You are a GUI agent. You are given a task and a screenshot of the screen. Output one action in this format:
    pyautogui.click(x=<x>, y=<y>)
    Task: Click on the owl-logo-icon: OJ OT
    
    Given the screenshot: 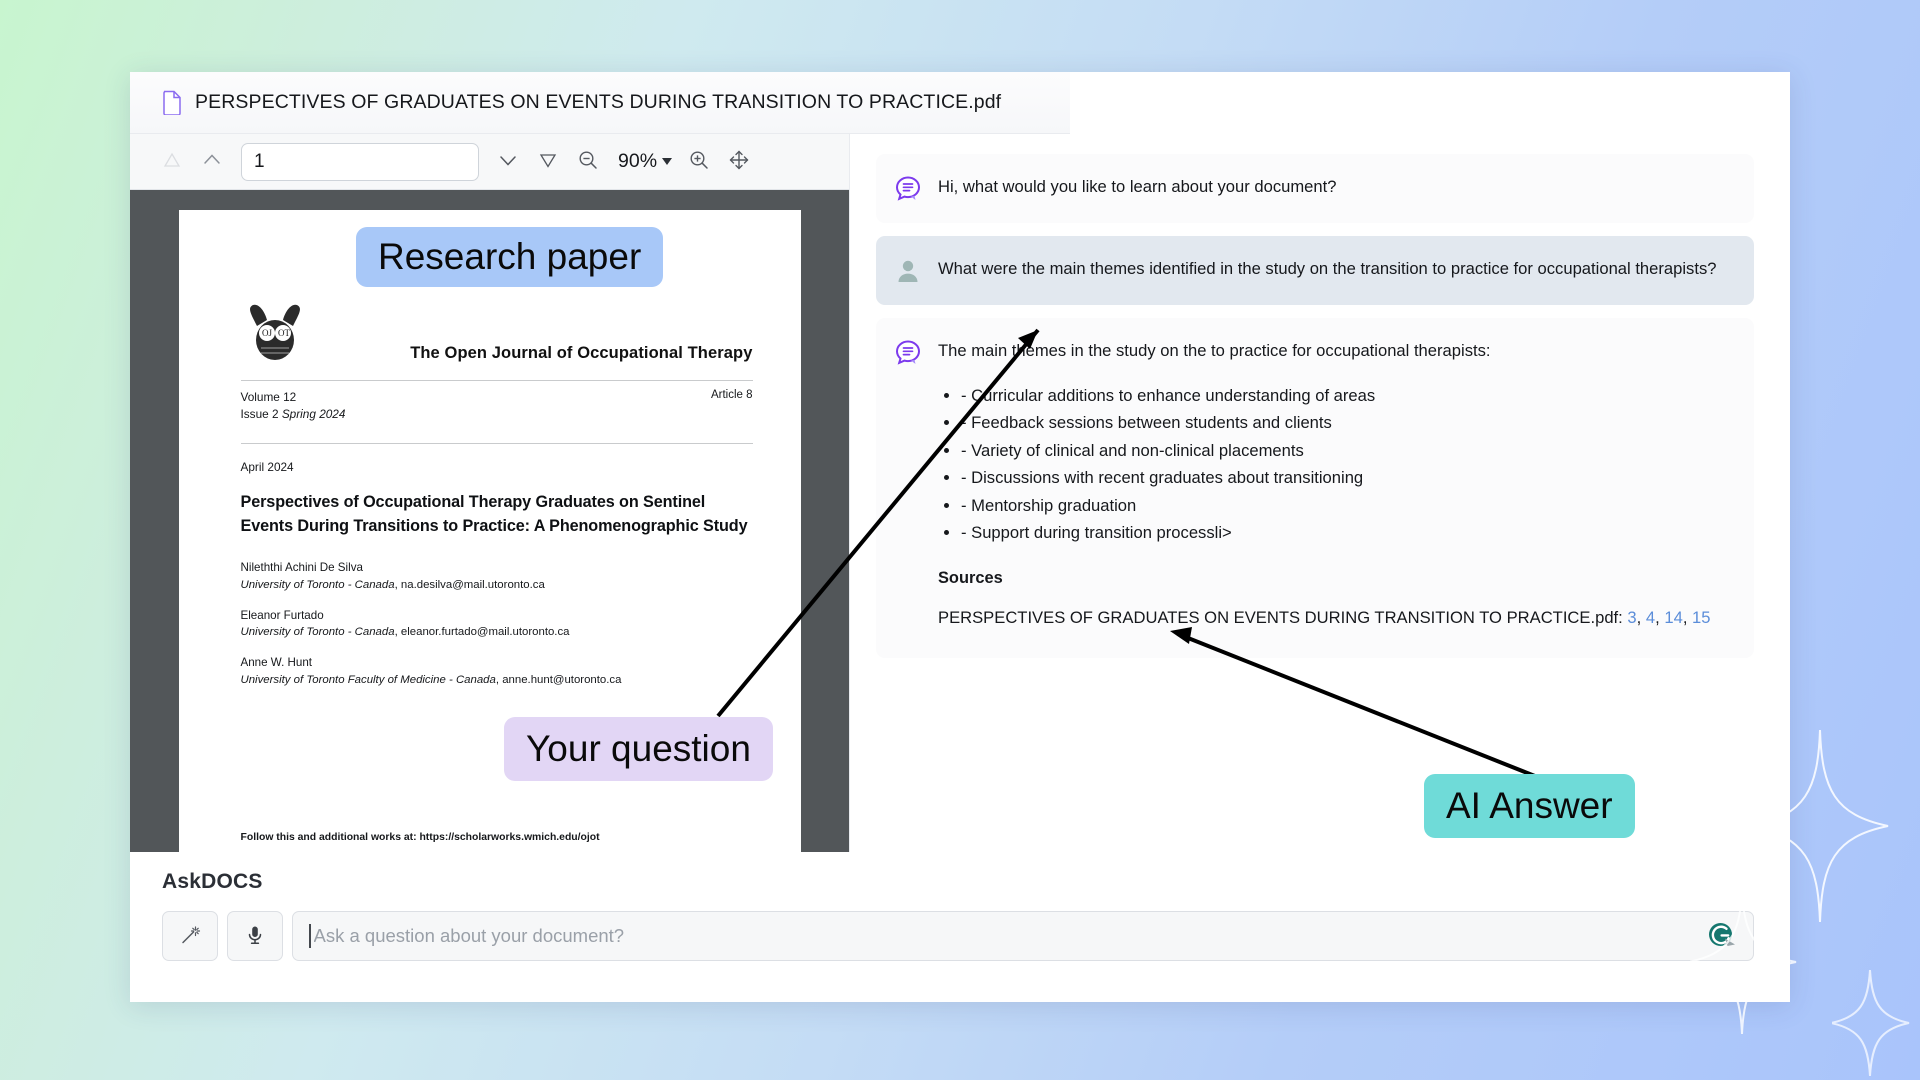 What is the action you would take?
    pyautogui.click(x=274, y=332)
    